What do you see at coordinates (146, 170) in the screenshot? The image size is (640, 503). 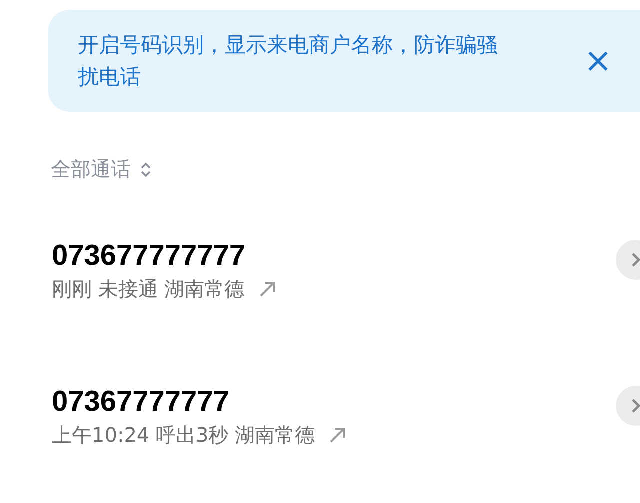 I see `sort-chevron-icon` at bounding box center [146, 170].